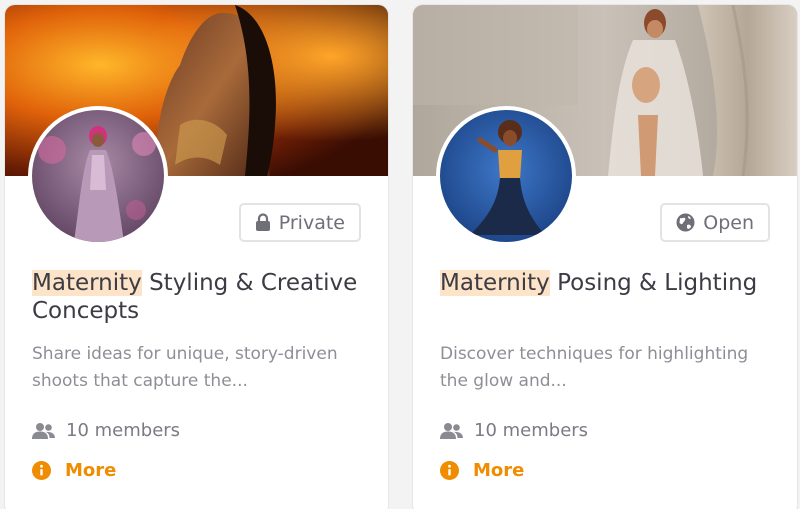 Image resolution: width=800 pixels, height=509 pixels. What do you see at coordinates (653, 283) in the screenshot?
I see `title-rest: Posing & Lighting` at bounding box center [653, 283].